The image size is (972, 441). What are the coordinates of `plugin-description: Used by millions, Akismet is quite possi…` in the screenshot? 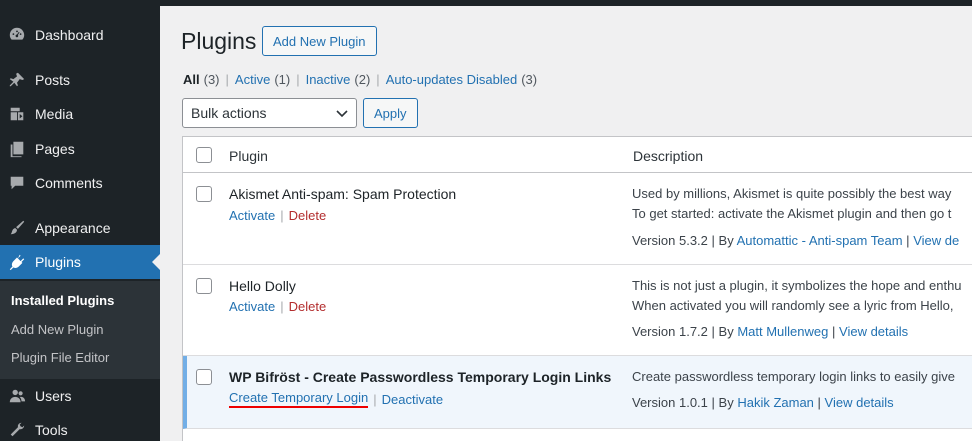 It's located at (792, 193).